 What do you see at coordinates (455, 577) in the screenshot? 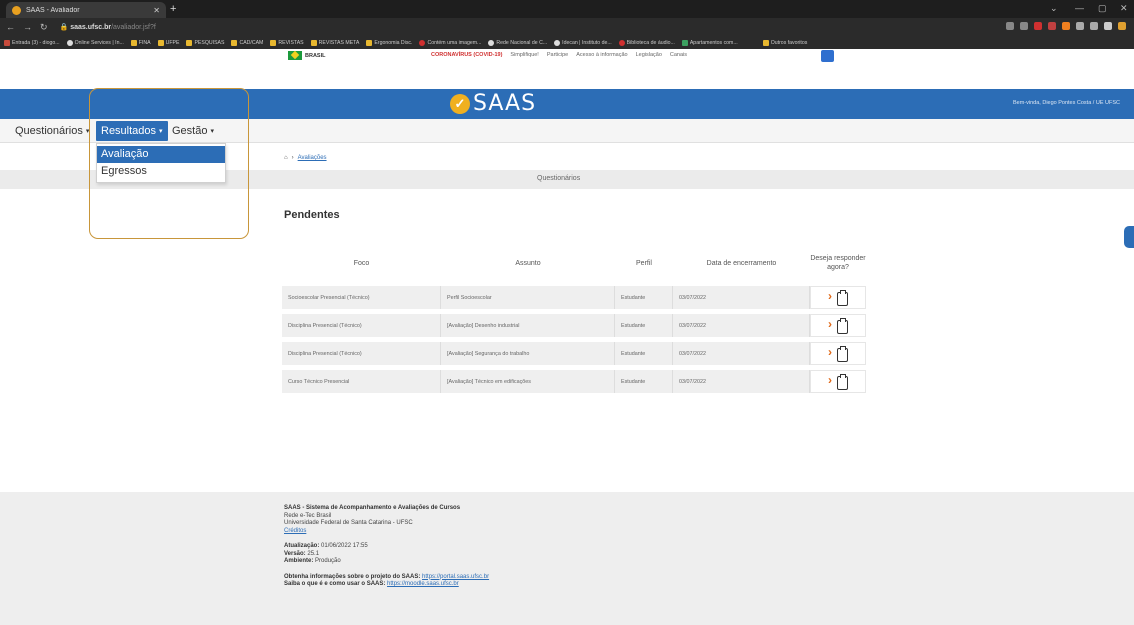
I see `portal-link: https://portal.saas.ufsc.br` at bounding box center [455, 577].